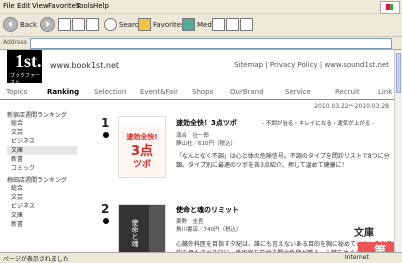  I want to click on stop-button, so click(65, 24).